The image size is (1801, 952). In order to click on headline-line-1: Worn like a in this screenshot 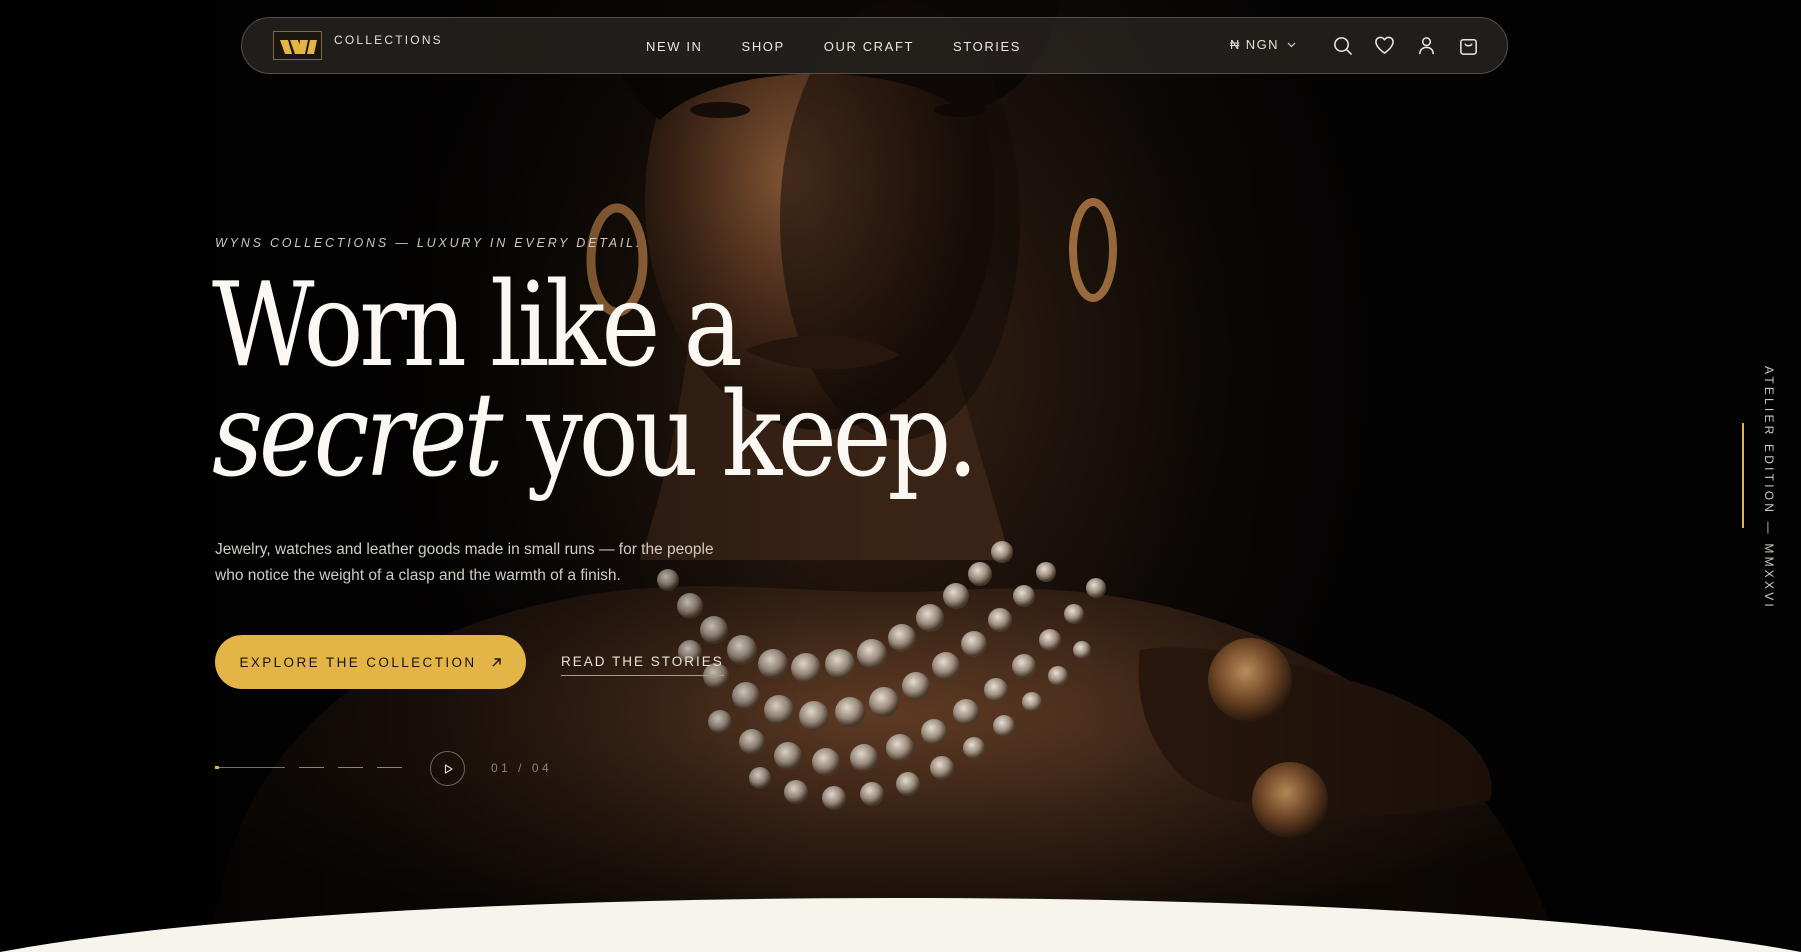, I will do `click(477, 325)`.